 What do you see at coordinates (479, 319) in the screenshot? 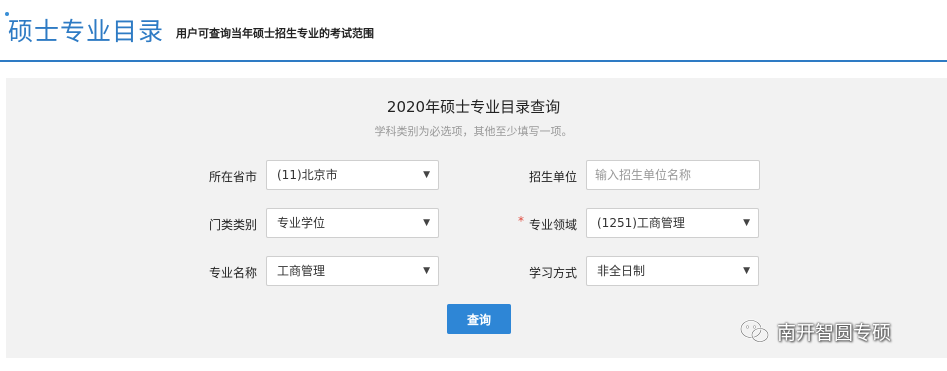
I see `query-button: 查询` at bounding box center [479, 319].